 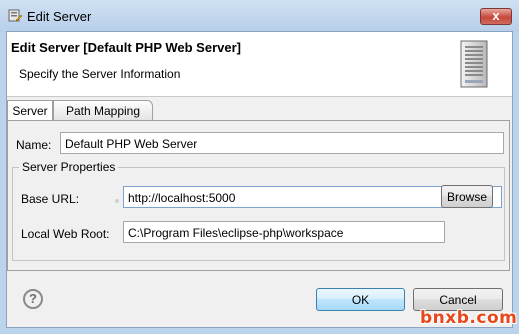 I want to click on close-button: x, so click(x=496, y=16).